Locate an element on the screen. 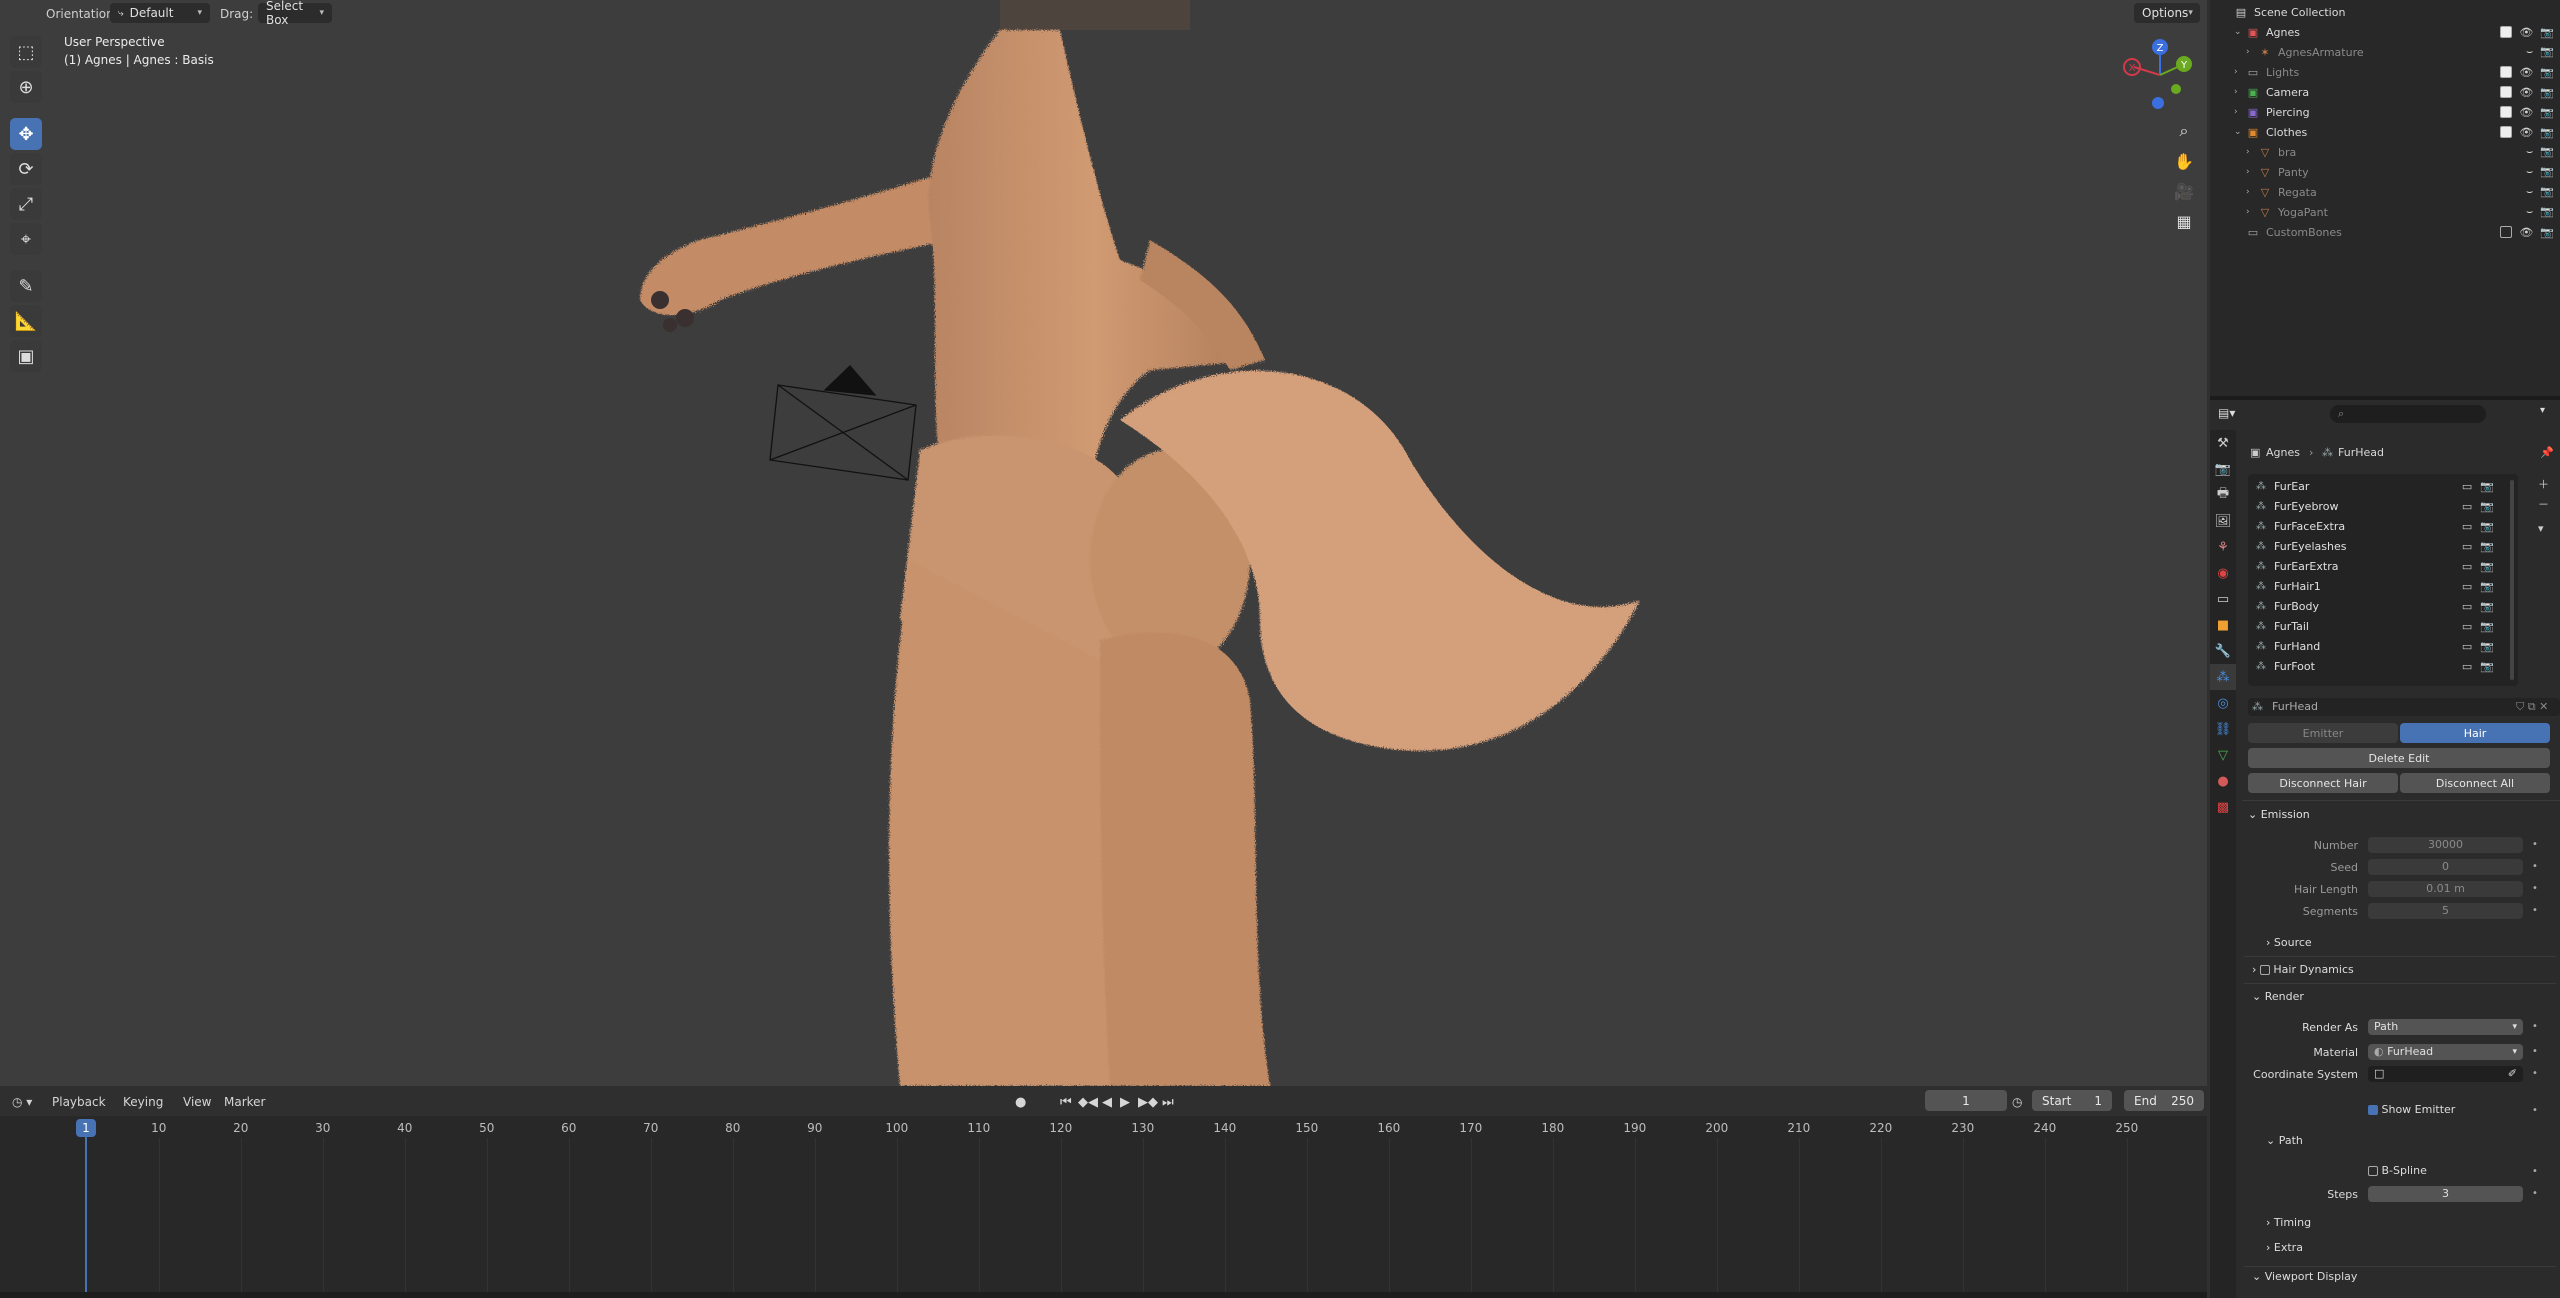 Image resolution: width=2560 pixels, height=1298 pixels. gizmo-neg-y is located at coordinates (2176, 89).